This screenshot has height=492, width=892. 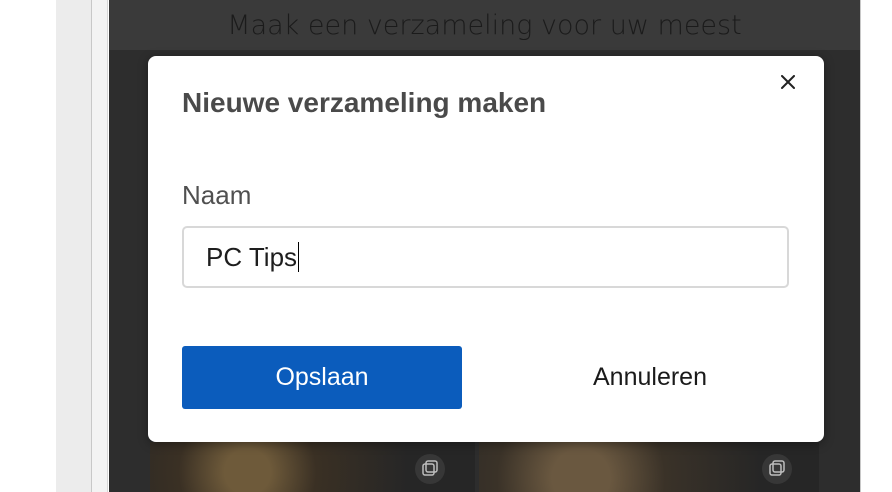 What do you see at coordinates (860, 246) in the screenshot?
I see `divider` at bounding box center [860, 246].